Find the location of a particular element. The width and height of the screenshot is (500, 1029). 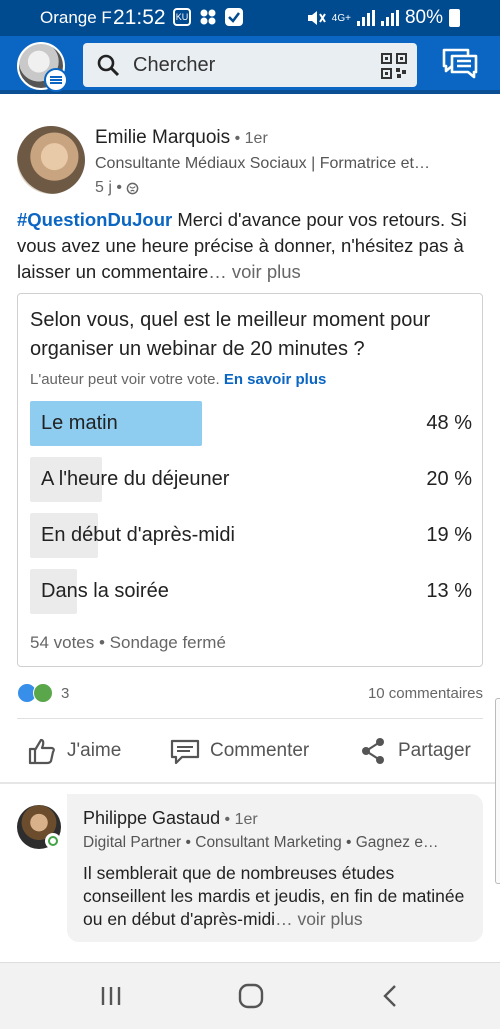

comment-button: Commenter is located at coordinates (239, 751).